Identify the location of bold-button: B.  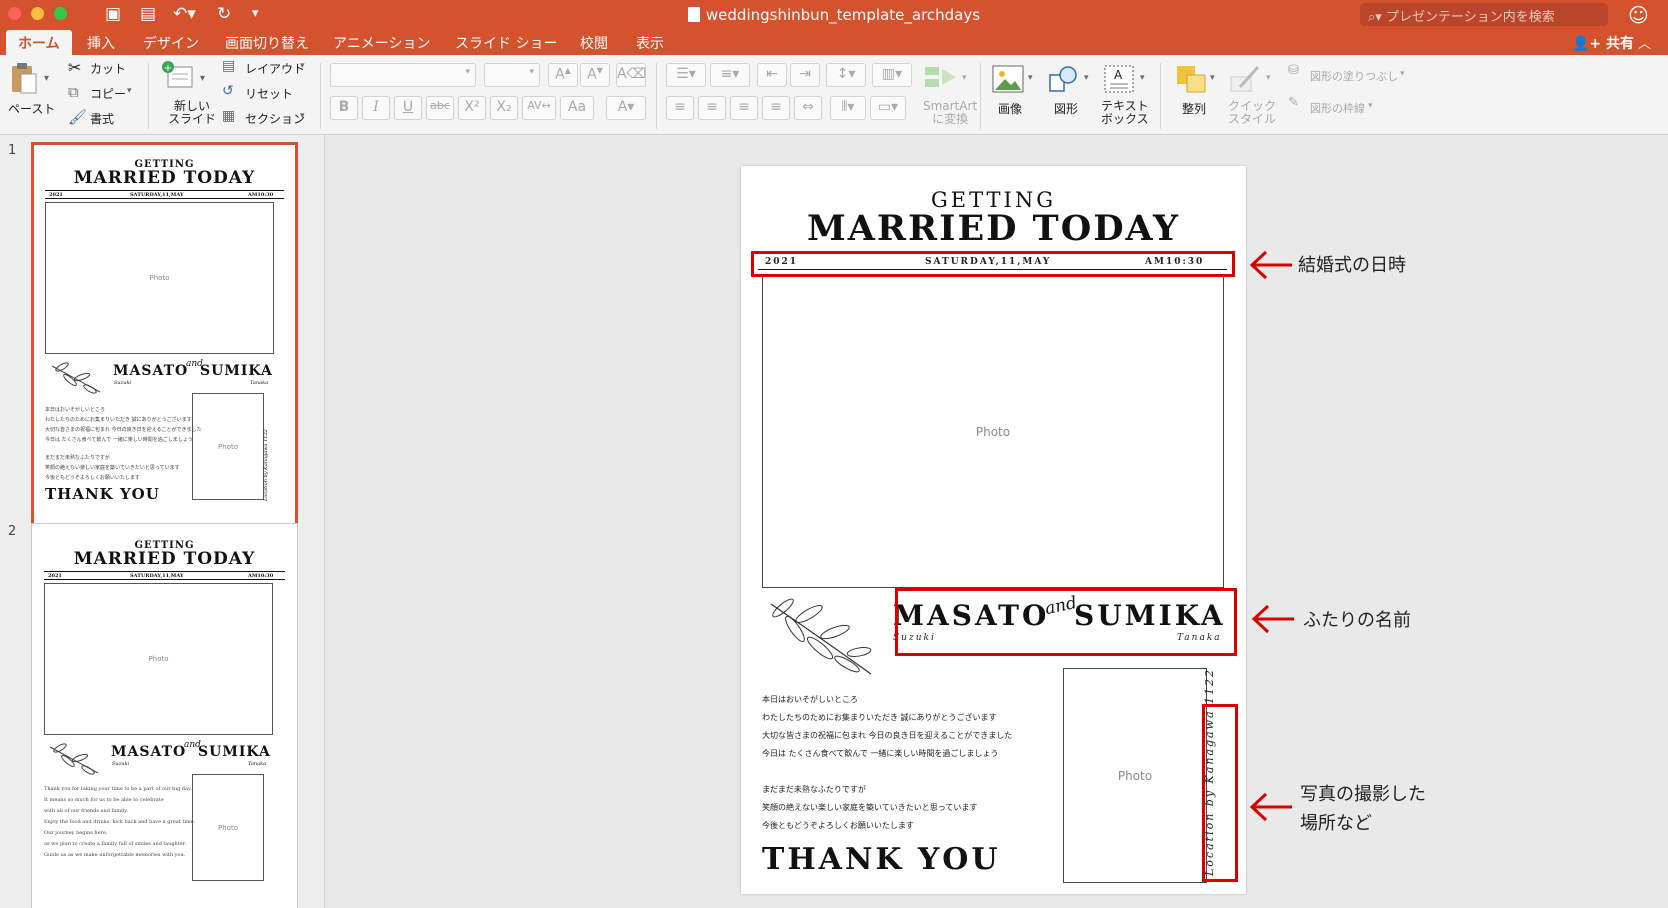
(344, 108).